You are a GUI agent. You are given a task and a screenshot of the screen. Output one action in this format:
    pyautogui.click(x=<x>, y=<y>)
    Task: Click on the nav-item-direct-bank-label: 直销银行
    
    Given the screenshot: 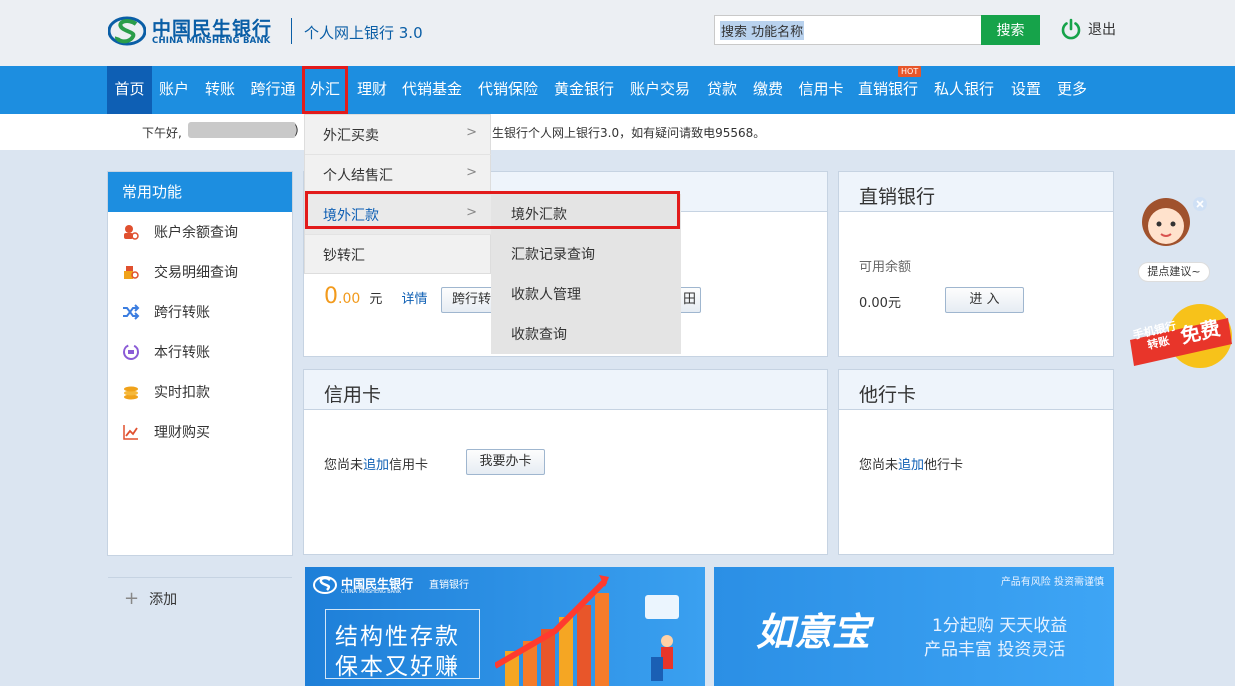 What is the action you would take?
    pyautogui.click(x=887, y=89)
    